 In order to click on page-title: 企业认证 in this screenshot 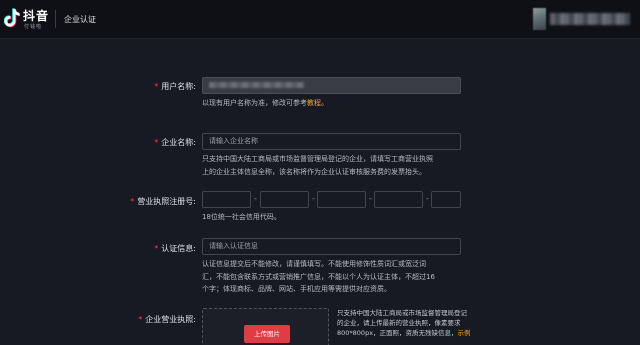, I will do `click(80, 19)`.